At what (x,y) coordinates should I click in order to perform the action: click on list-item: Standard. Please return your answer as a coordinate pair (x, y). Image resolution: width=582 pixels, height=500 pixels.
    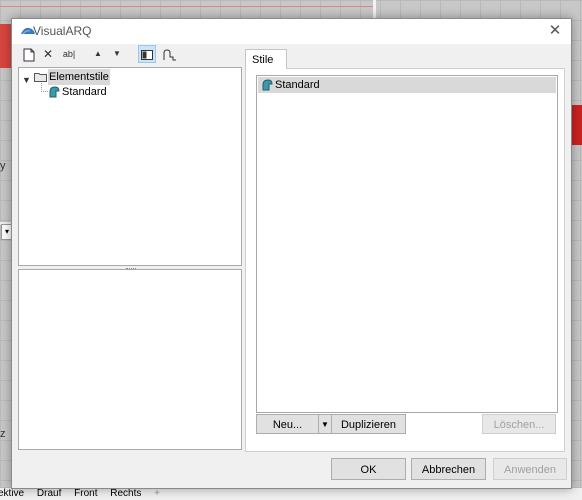
    Looking at the image, I should click on (407, 85).